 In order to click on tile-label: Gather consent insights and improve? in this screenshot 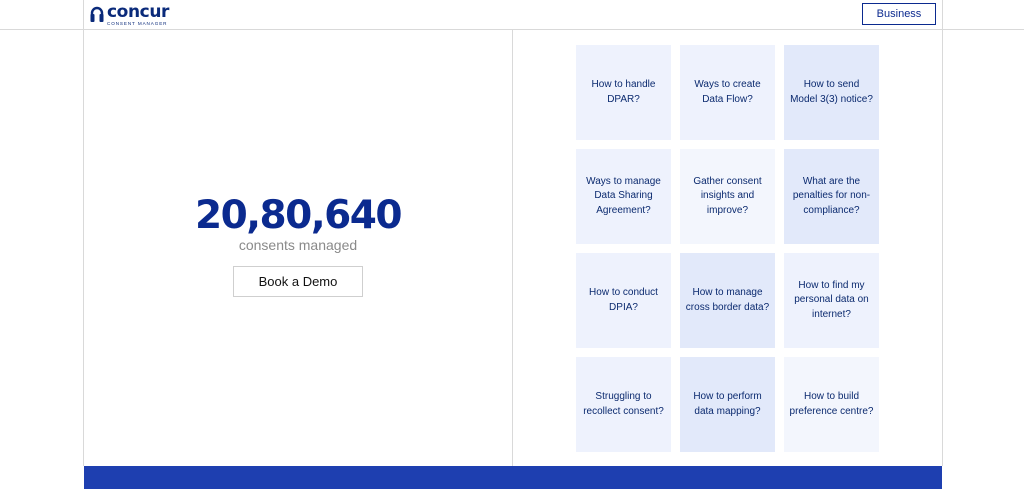, I will do `click(727, 195)`.